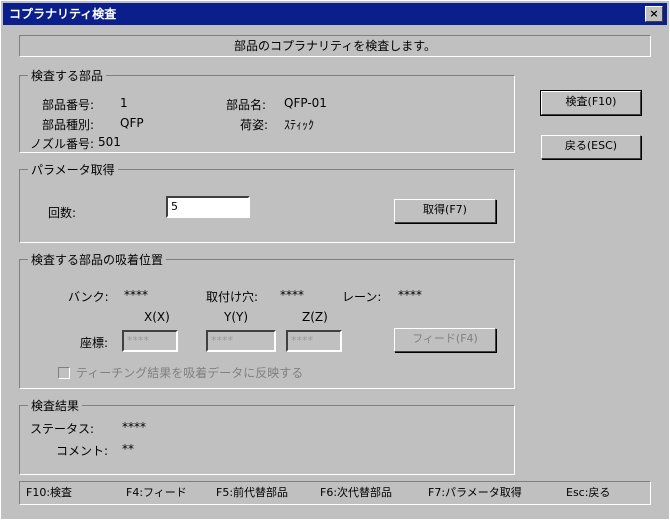  Describe the element at coordinates (314, 341) in the screenshot. I see `z-coord-input: ****` at that location.